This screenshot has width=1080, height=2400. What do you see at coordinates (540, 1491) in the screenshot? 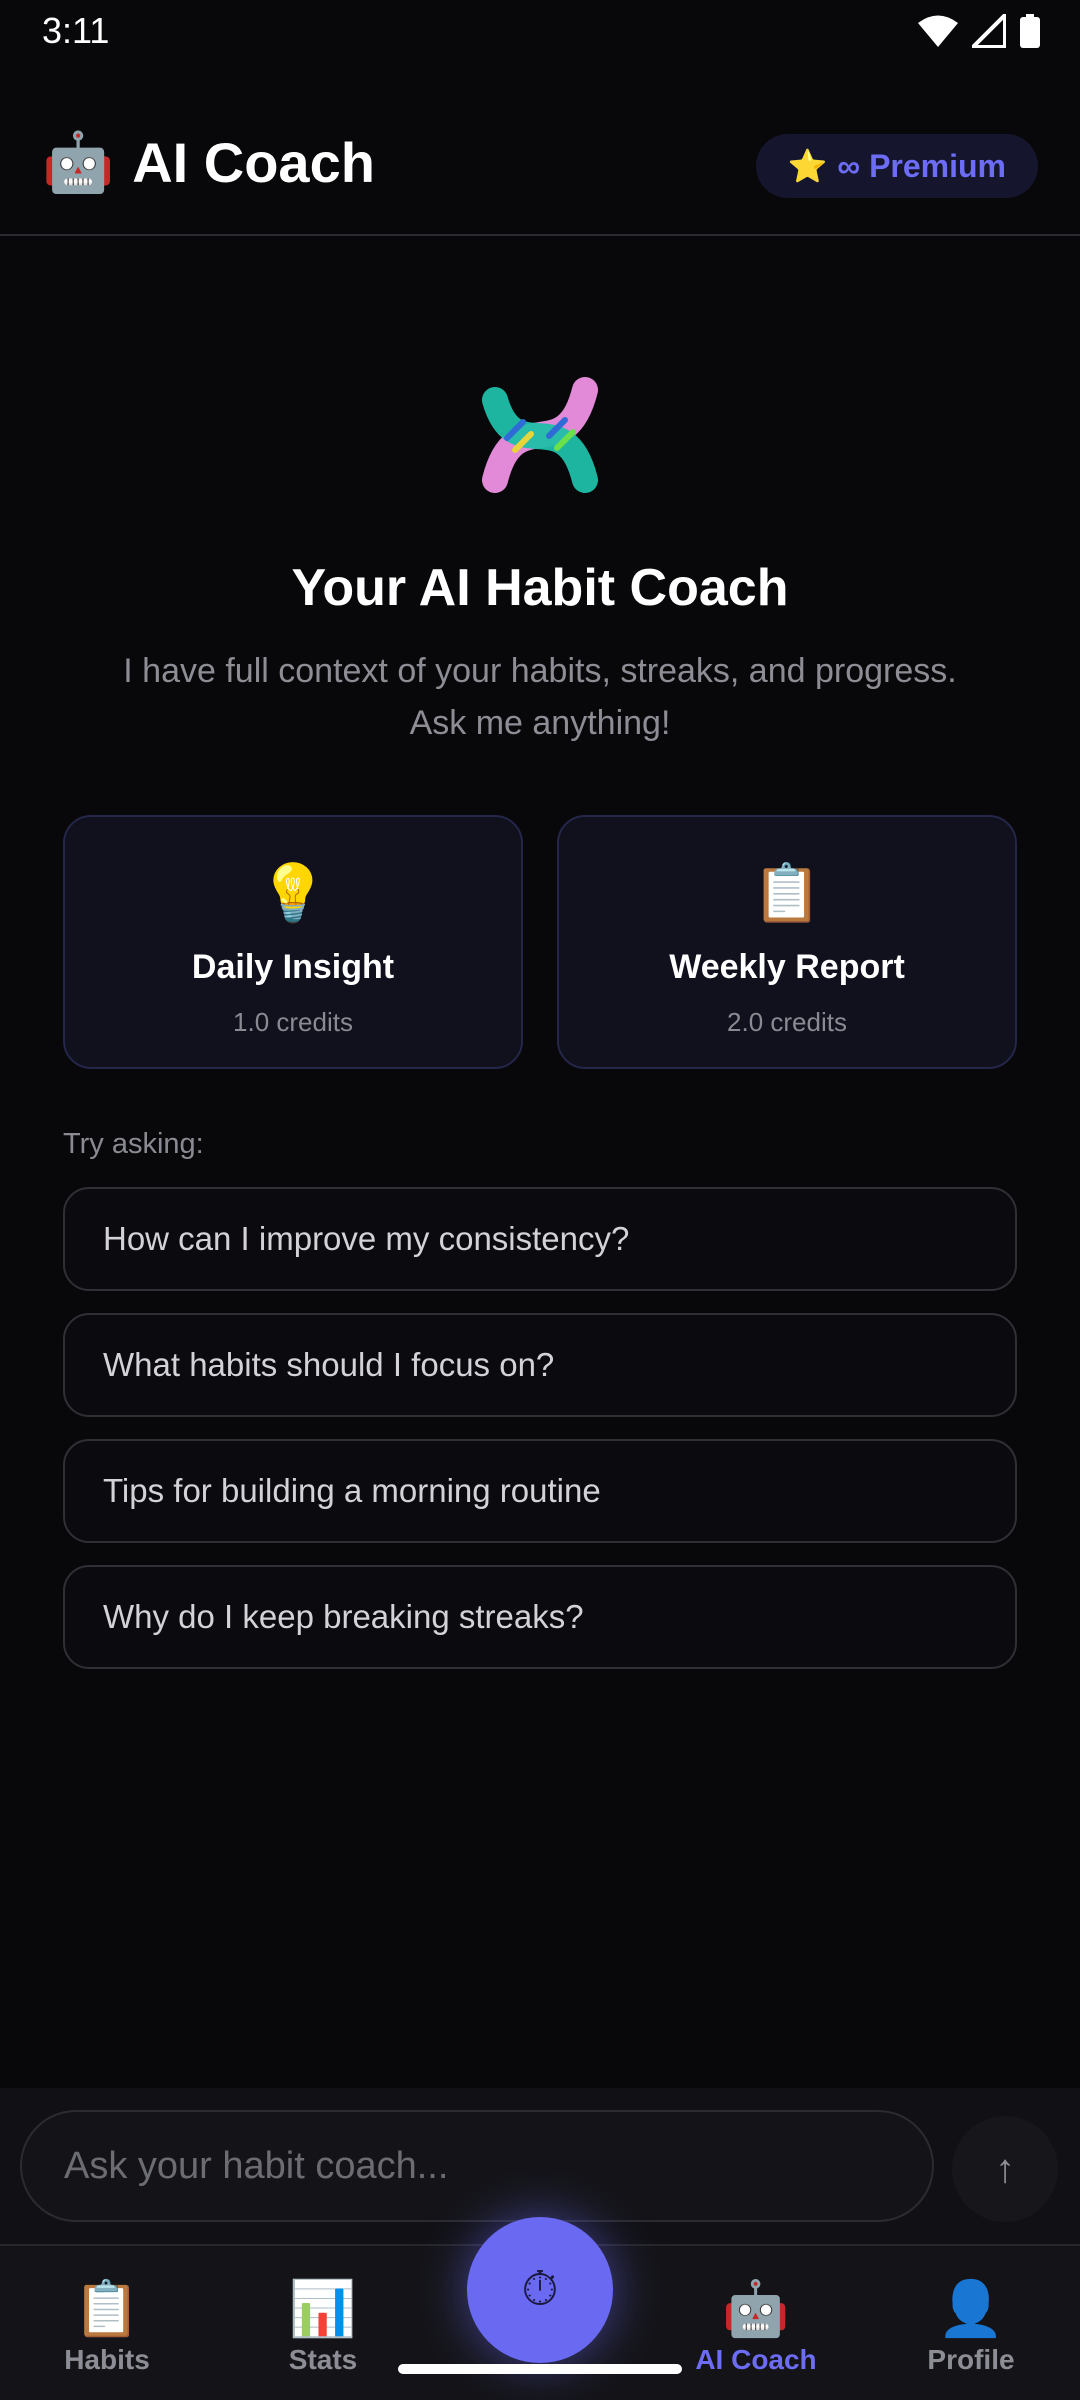
I see `suggestion-chip: Tips for building a morning routine` at bounding box center [540, 1491].